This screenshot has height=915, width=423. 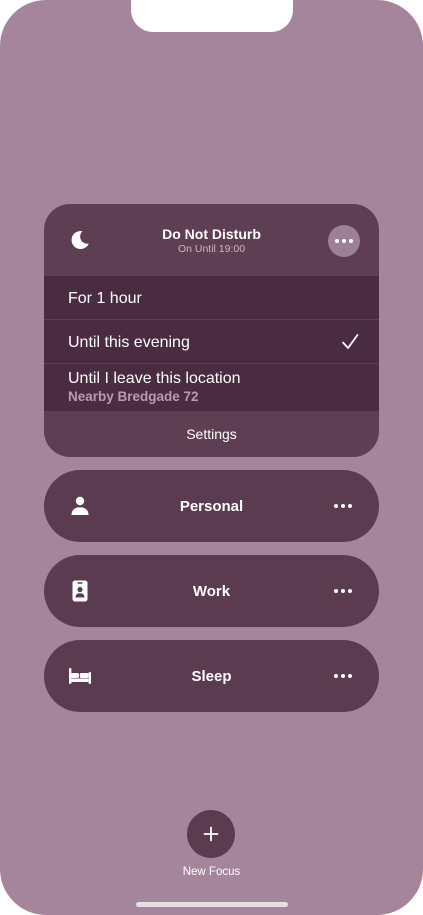 I want to click on focus-personal: Personal, so click(x=211, y=506).